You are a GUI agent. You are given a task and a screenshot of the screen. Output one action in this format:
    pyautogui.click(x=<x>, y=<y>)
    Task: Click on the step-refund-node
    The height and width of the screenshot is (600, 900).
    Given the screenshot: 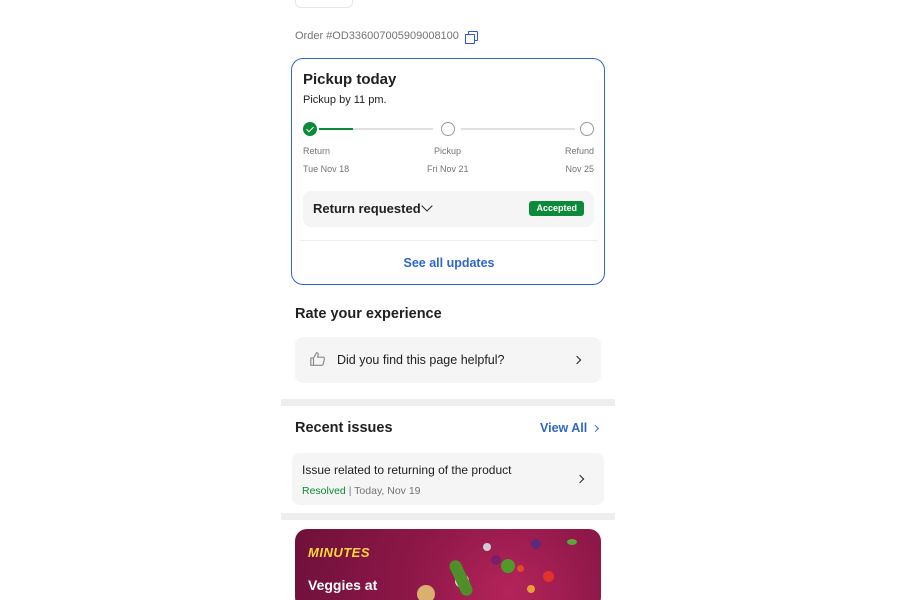 What is the action you would take?
    pyautogui.click(x=587, y=129)
    